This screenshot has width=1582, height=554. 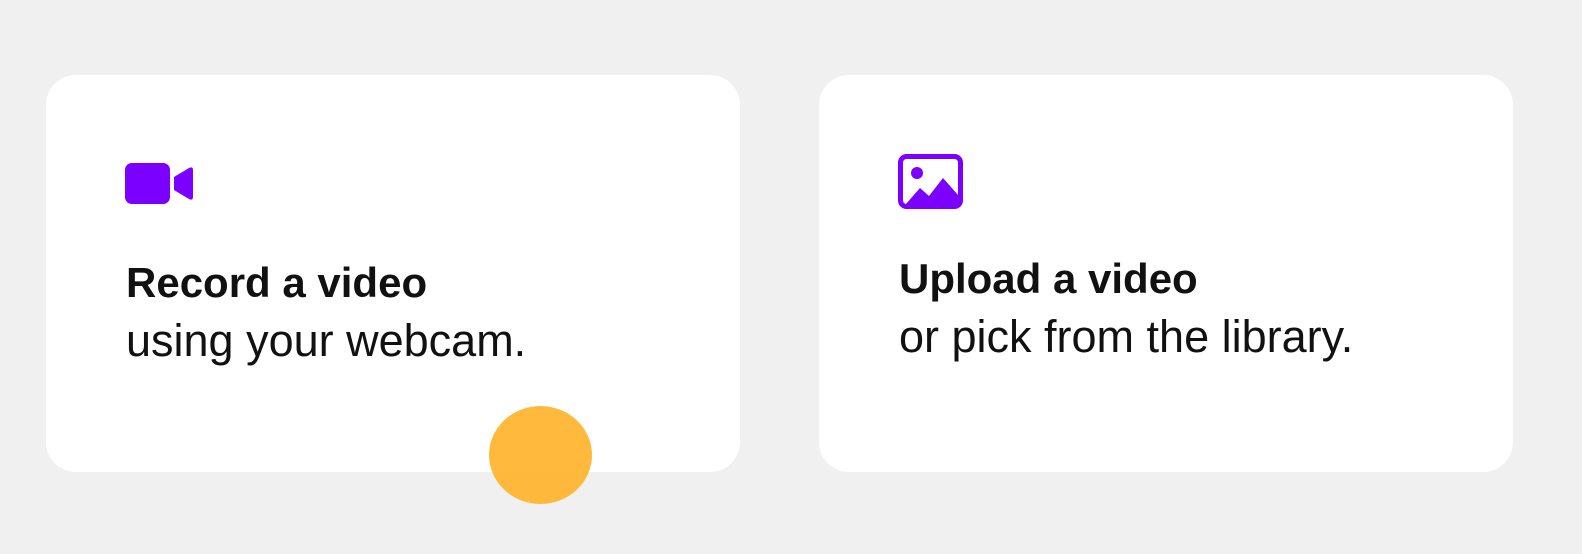 What do you see at coordinates (277, 282) in the screenshot?
I see `record-video-title: Record a video` at bounding box center [277, 282].